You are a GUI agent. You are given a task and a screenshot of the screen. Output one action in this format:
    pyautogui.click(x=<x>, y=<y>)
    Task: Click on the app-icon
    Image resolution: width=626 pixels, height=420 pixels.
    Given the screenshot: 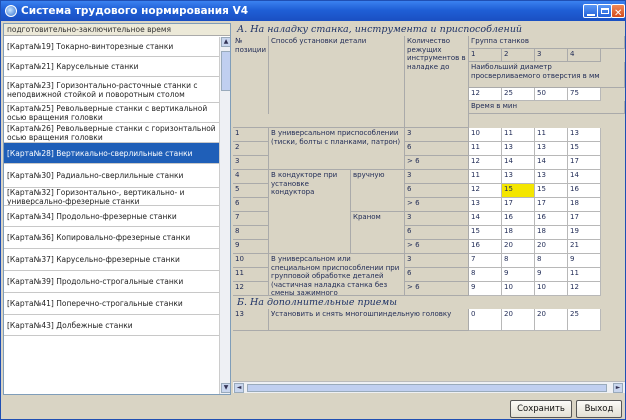 What is the action you would take?
    pyautogui.click(x=11, y=11)
    